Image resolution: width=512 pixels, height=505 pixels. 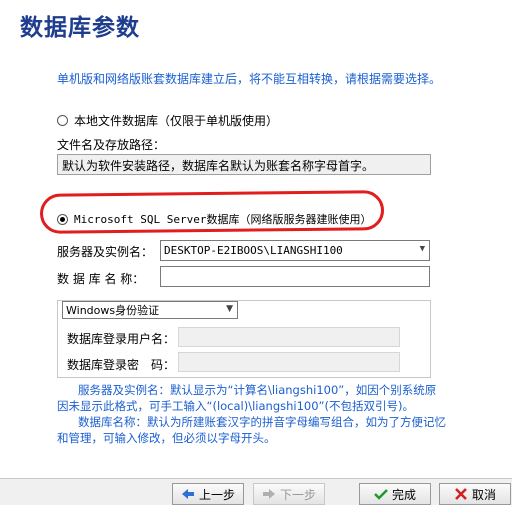 I want to click on cancel-button: 取消, so click(x=475, y=494).